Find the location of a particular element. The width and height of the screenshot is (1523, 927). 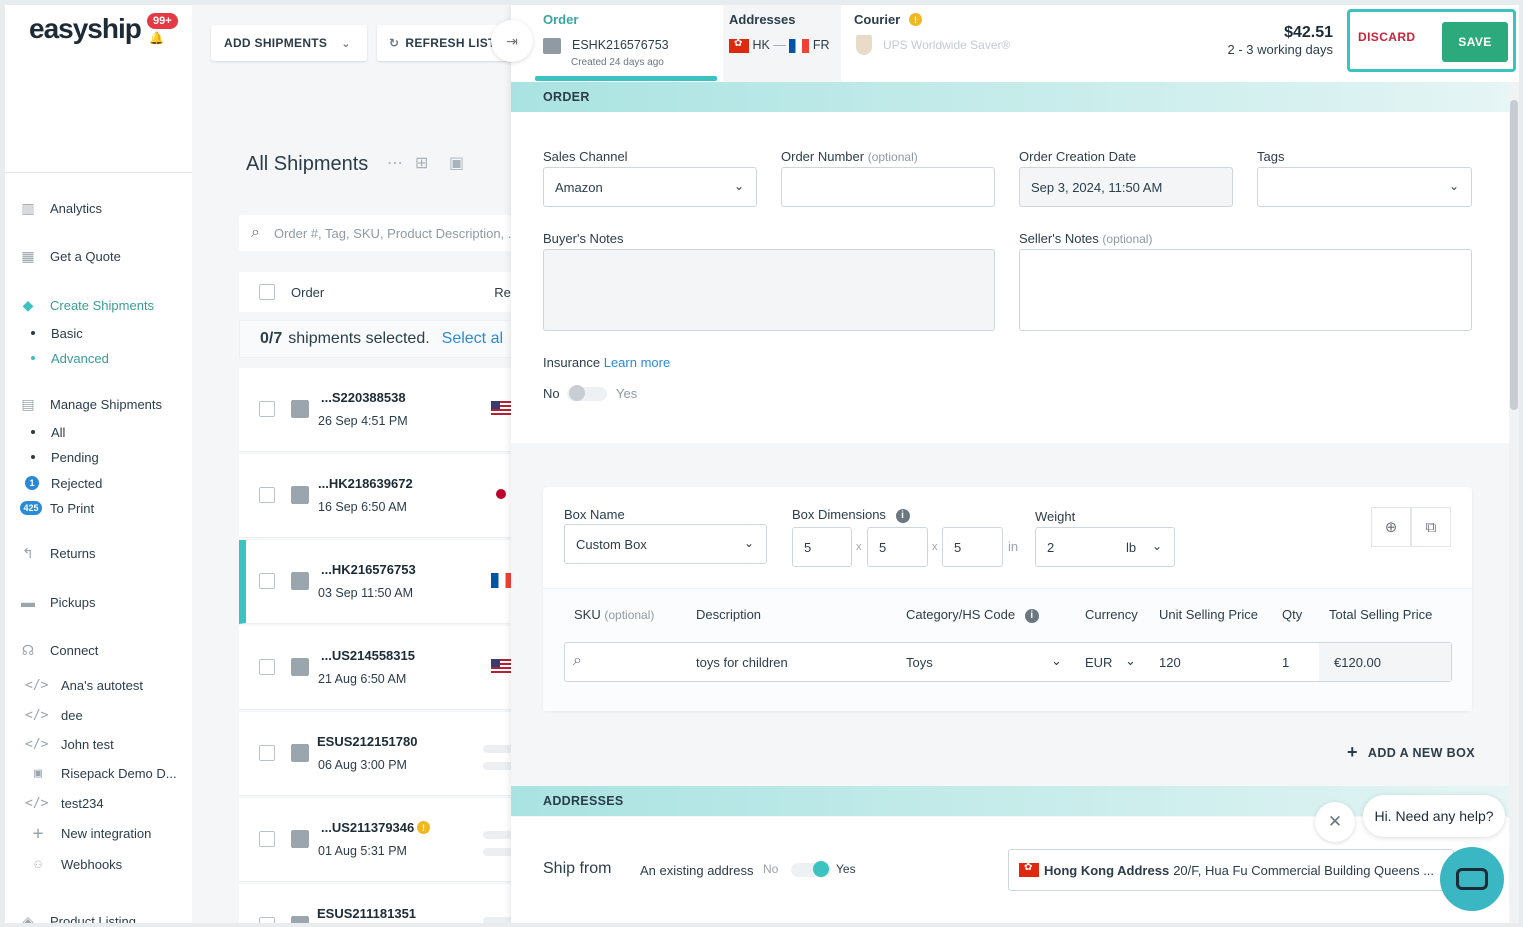

sidebar-subitem-pending: Pending is located at coordinates (98, 457).